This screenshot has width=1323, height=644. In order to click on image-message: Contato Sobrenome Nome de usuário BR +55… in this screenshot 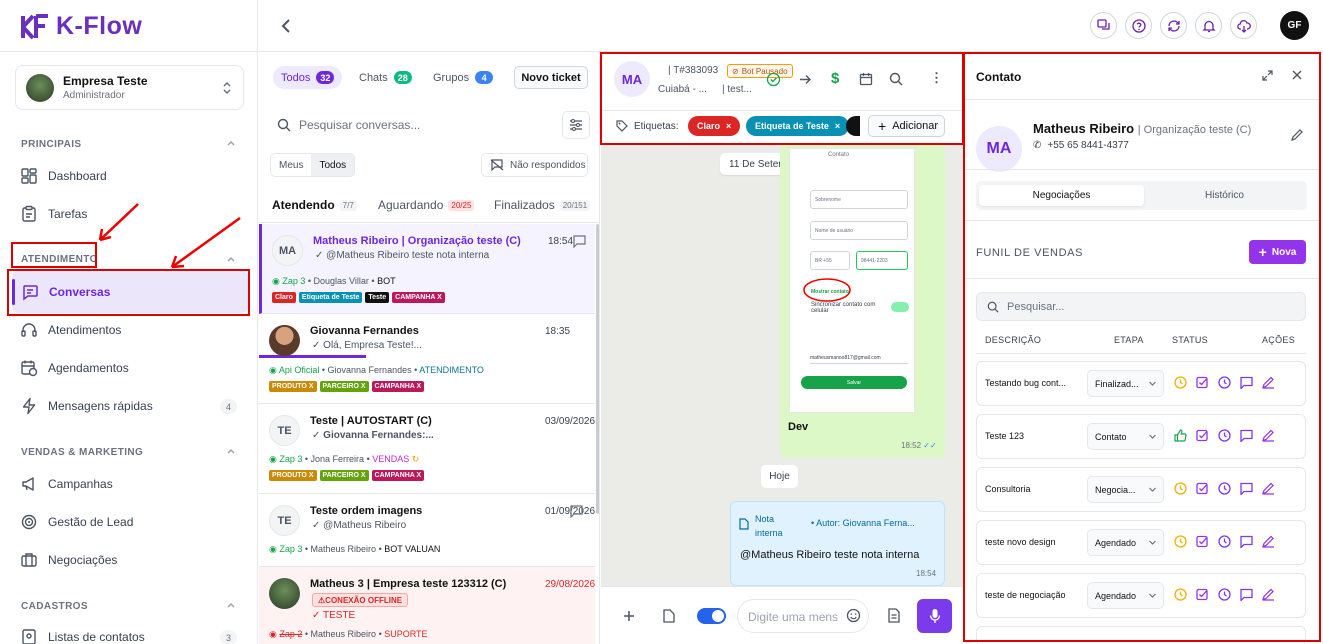, I will do `click(862, 301)`.